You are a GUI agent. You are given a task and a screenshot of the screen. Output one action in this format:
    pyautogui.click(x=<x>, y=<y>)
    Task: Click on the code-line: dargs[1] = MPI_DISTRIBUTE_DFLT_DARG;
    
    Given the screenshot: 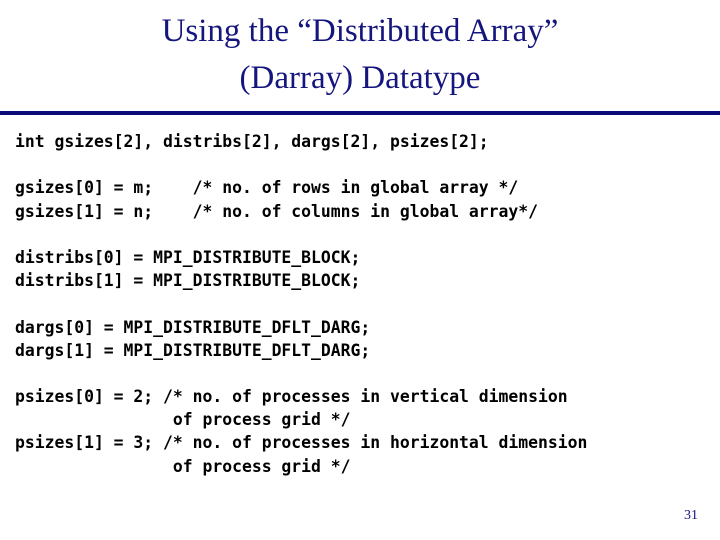 What is the action you would take?
    pyautogui.click(x=193, y=350)
    